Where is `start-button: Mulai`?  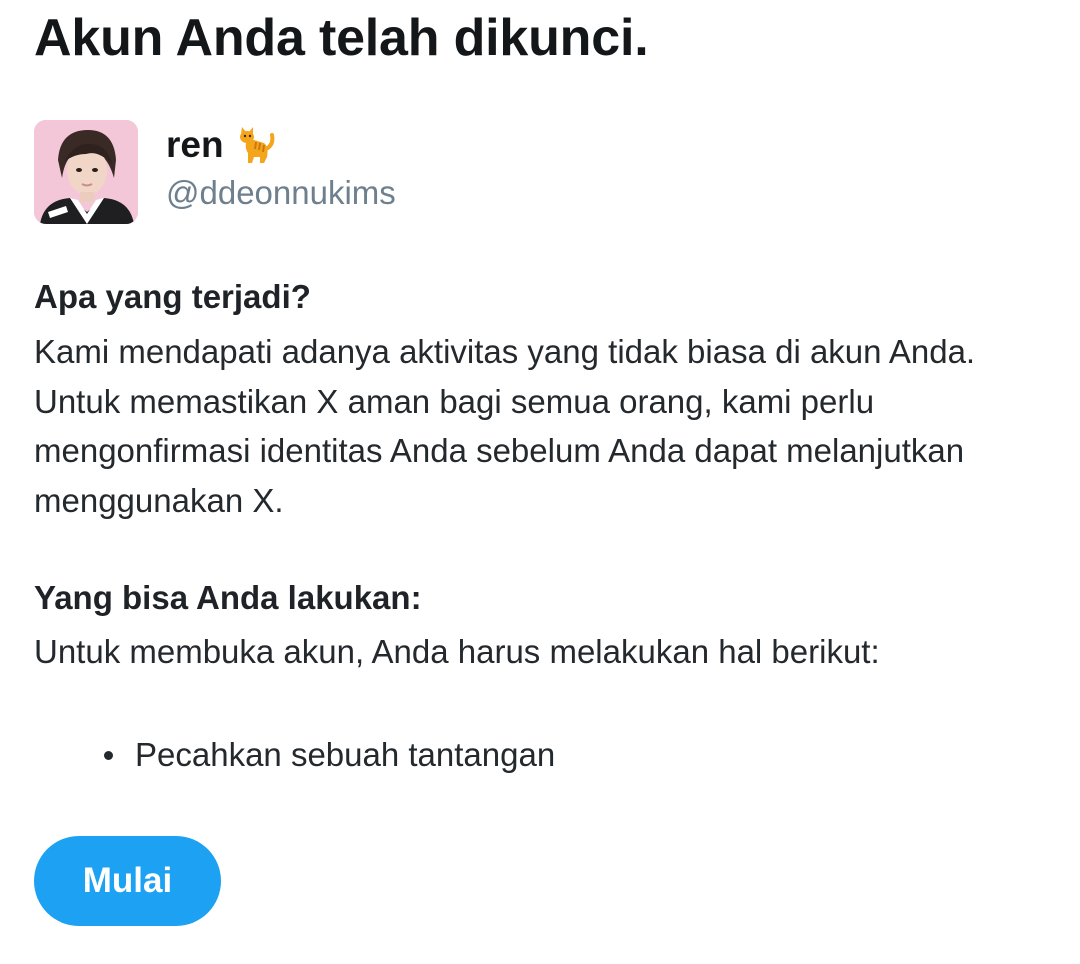
start-button: Mulai is located at coordinates (127, 881).